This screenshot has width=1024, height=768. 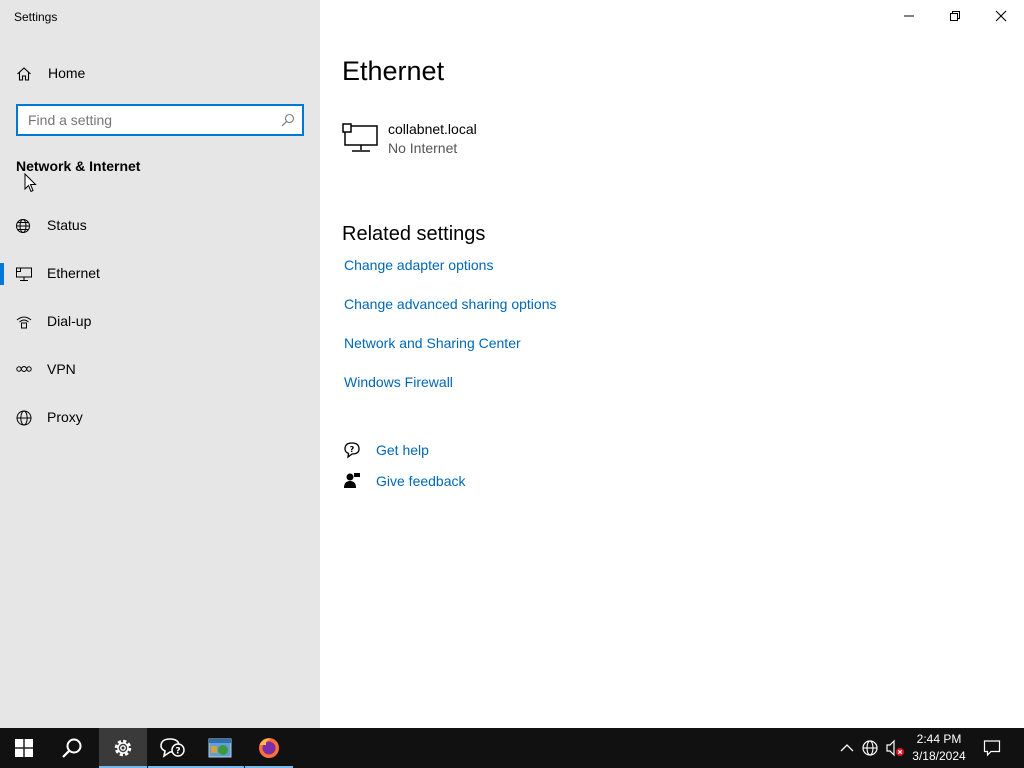 I want to click on give-feedback-link: Give feedback, so click(x=442, y=483).